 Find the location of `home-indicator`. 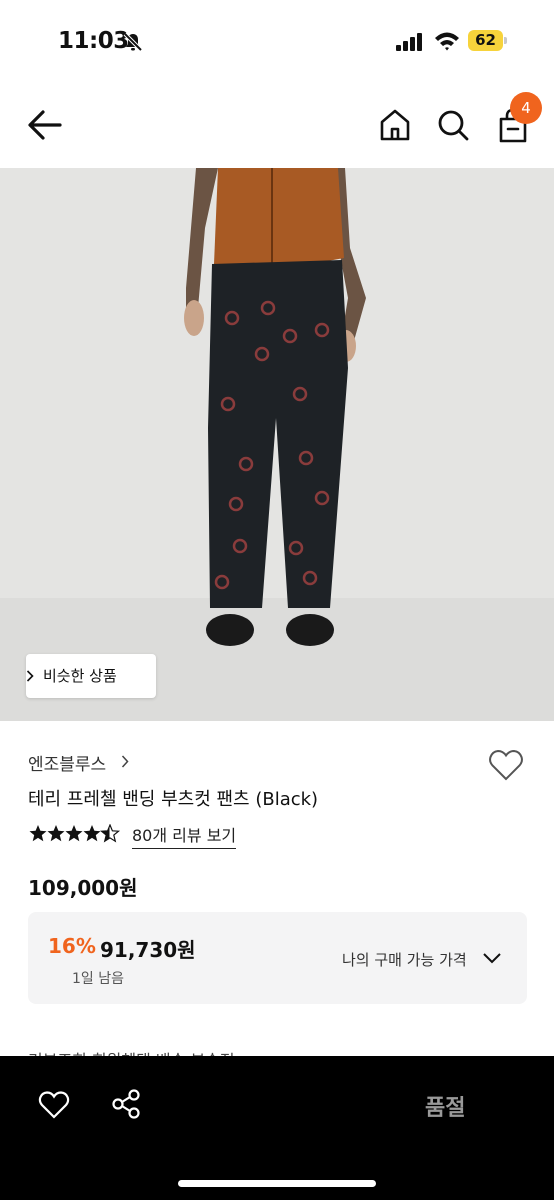

home-indicator is located at coordinates (277, 1183).